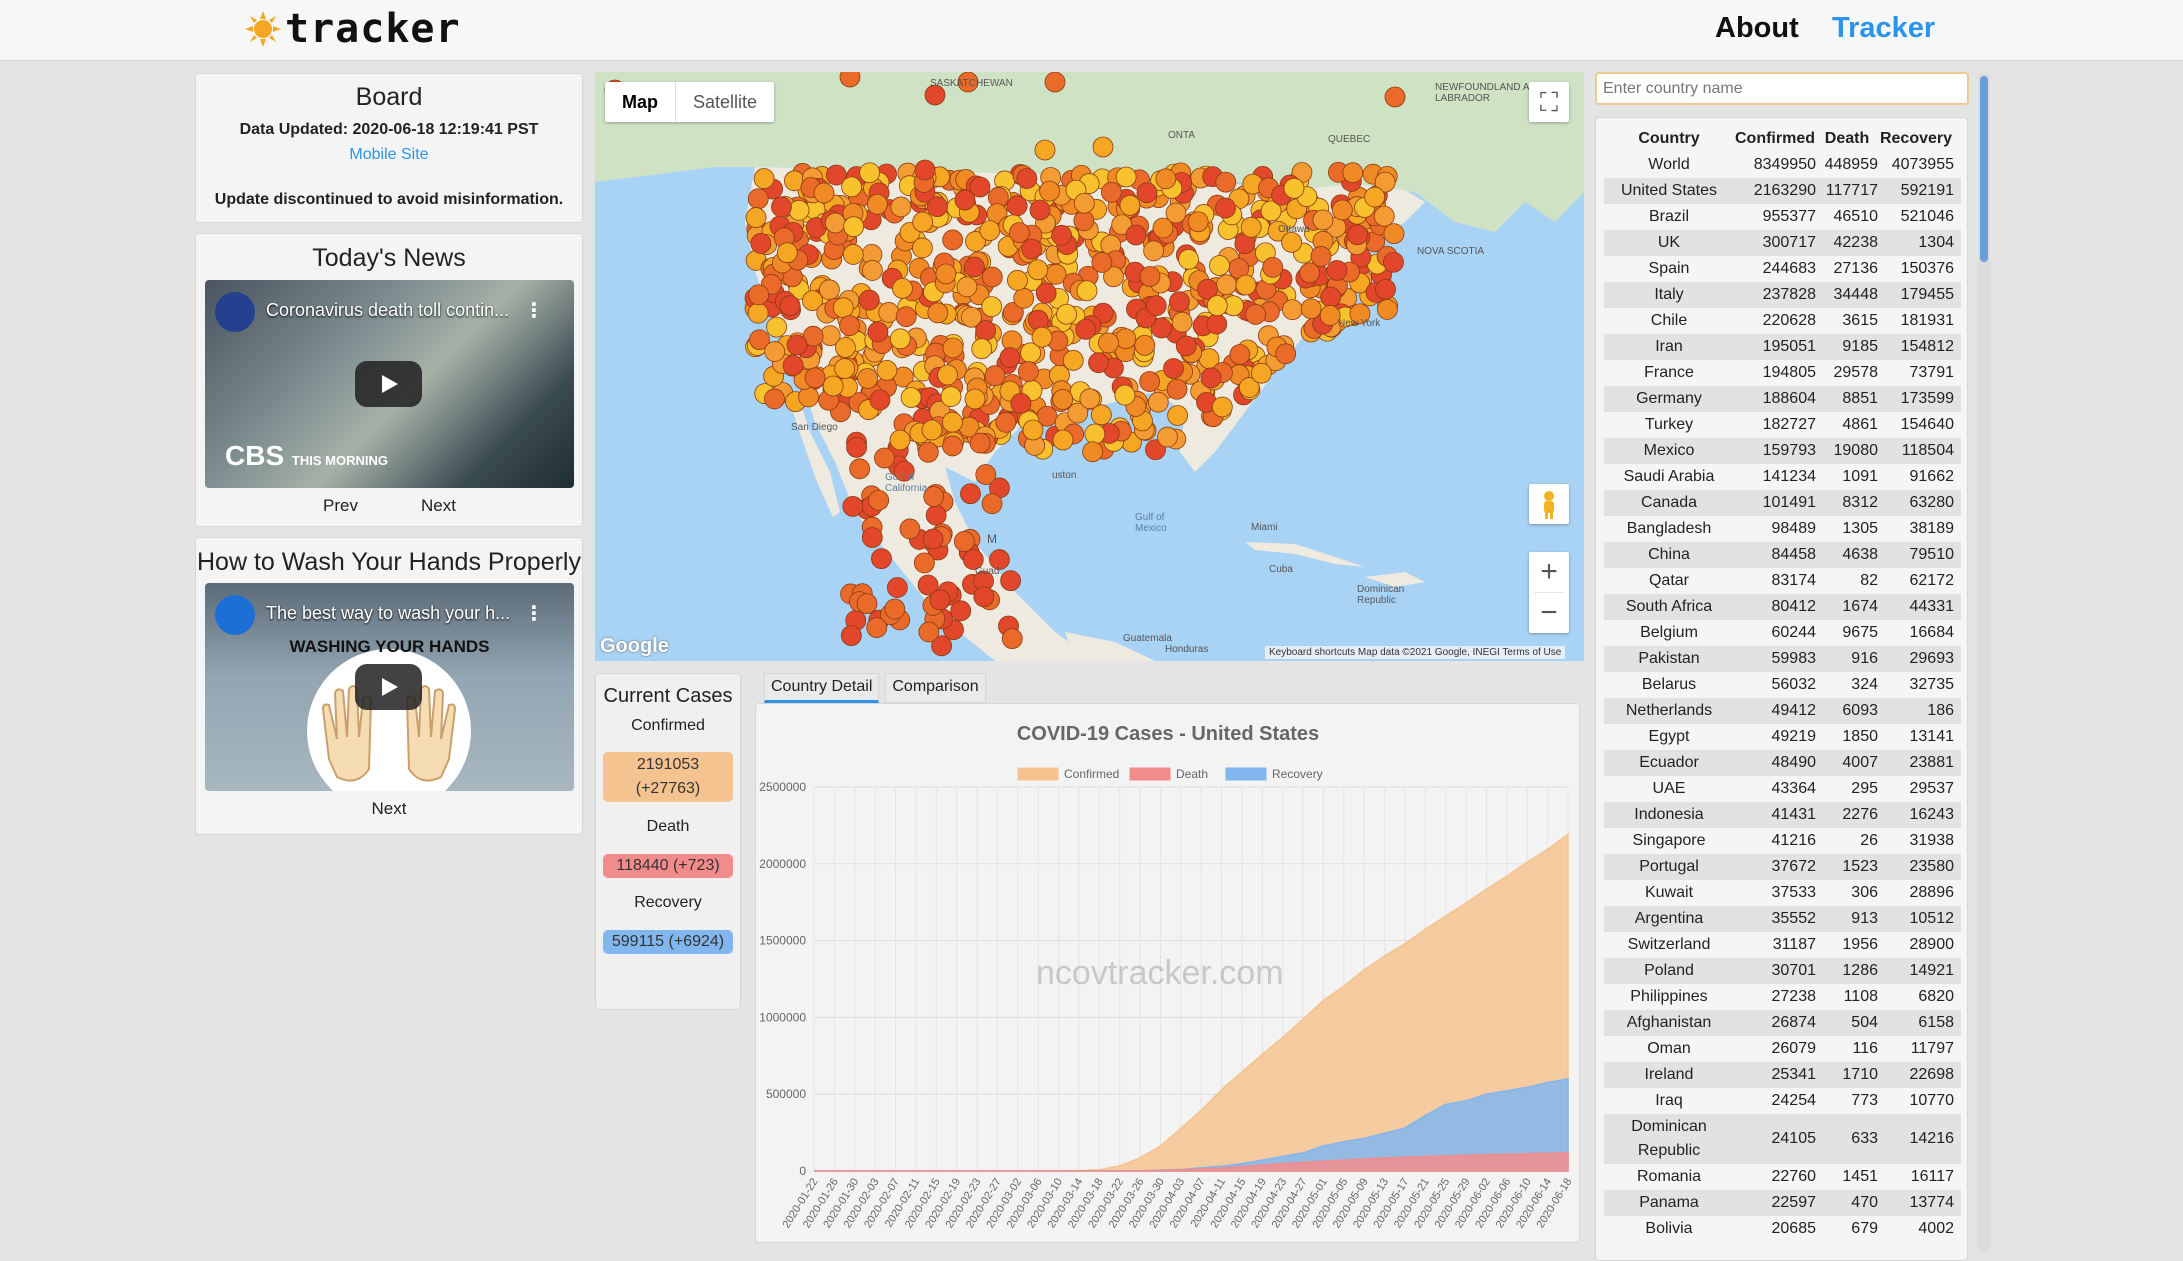 This screenshot has width=2183, height=1261. Describe the element at coordinates (1782, 1177) in the screenshot. I see `table-row: Romania 22760 1451 16117` at that location.